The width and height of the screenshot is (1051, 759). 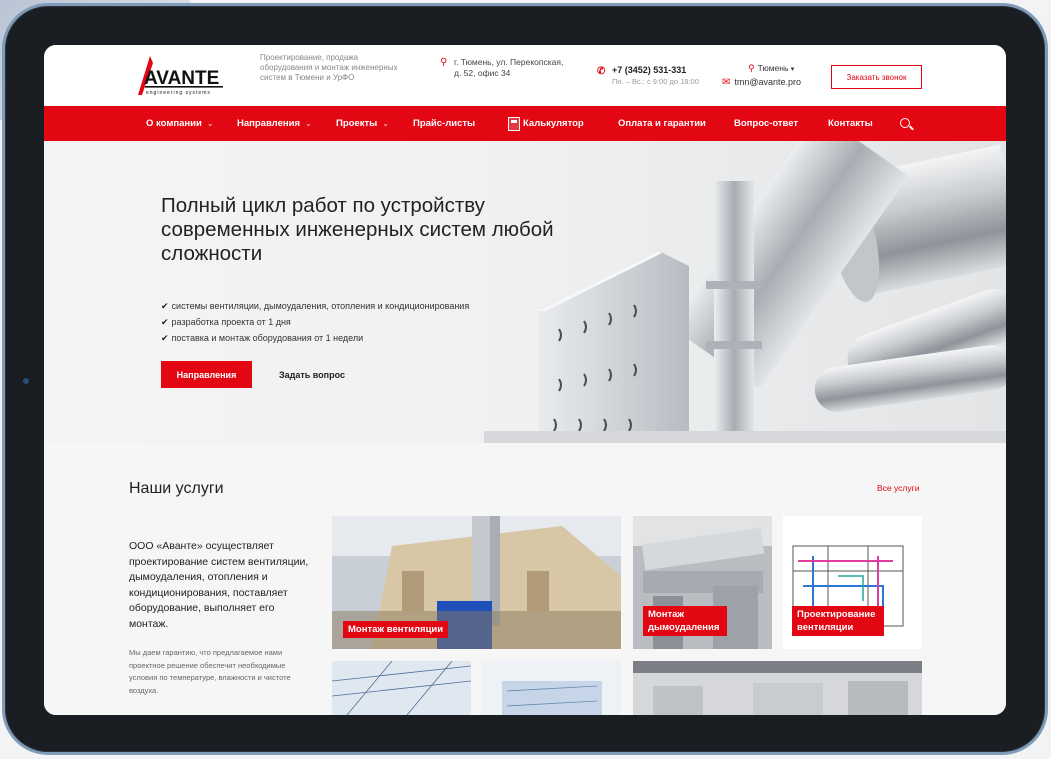 I want to click on phone-number: +7 (3452) 531-331, so click(x=649, y=70).